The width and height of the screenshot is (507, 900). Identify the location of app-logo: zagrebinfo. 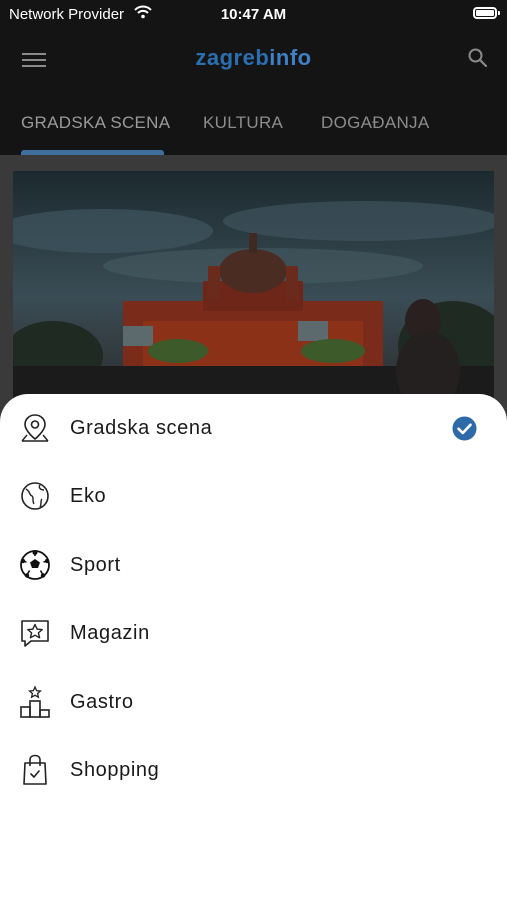
(253, 58).